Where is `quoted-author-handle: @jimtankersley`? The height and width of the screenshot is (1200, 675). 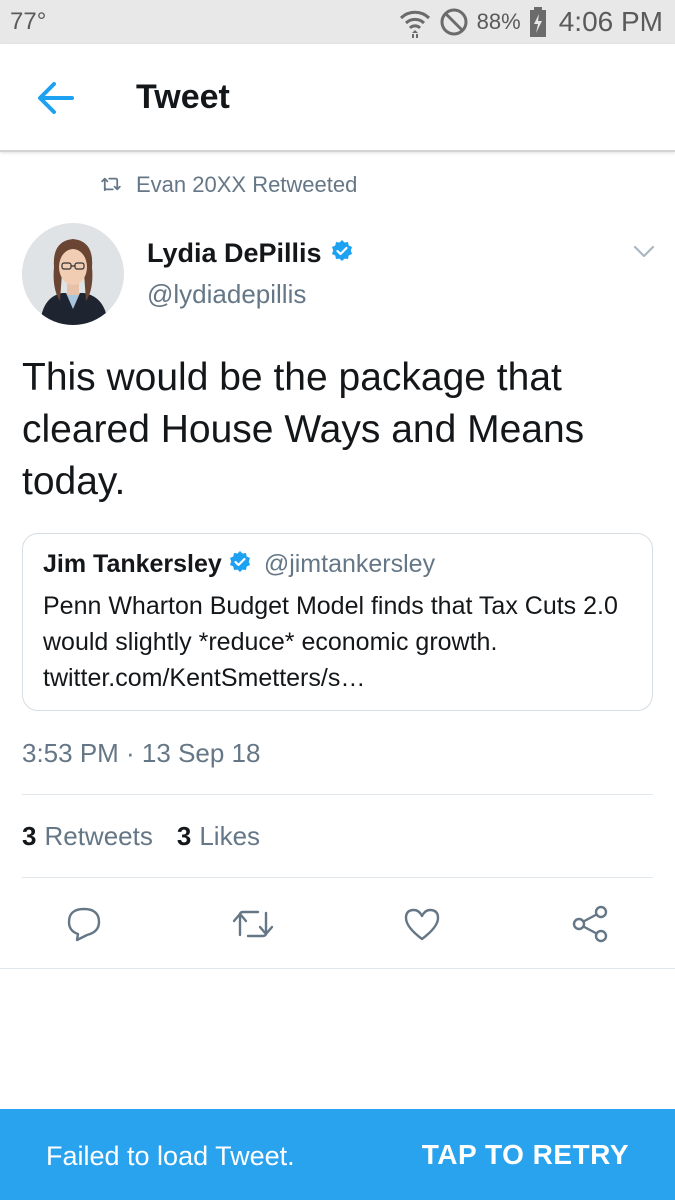 quoted-author-handle: @jimtankersley is located at coordinates (349, 564).